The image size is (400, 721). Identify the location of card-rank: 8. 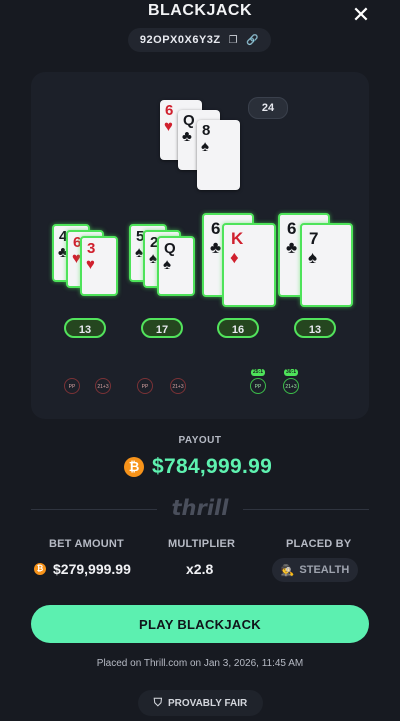
(206, 130).